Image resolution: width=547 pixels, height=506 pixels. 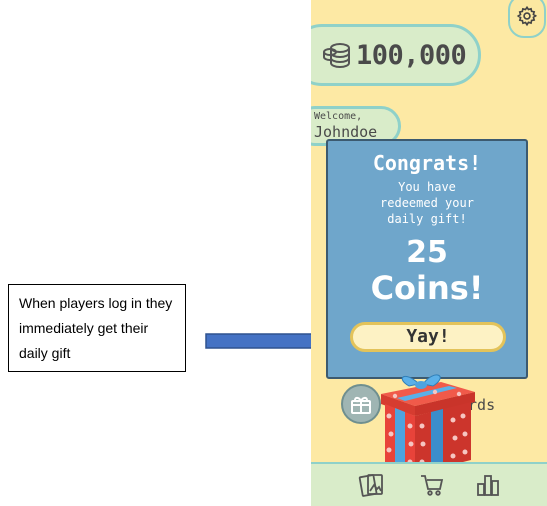 I want to click on yay-button: Yay!, so click(x=428, y=337).